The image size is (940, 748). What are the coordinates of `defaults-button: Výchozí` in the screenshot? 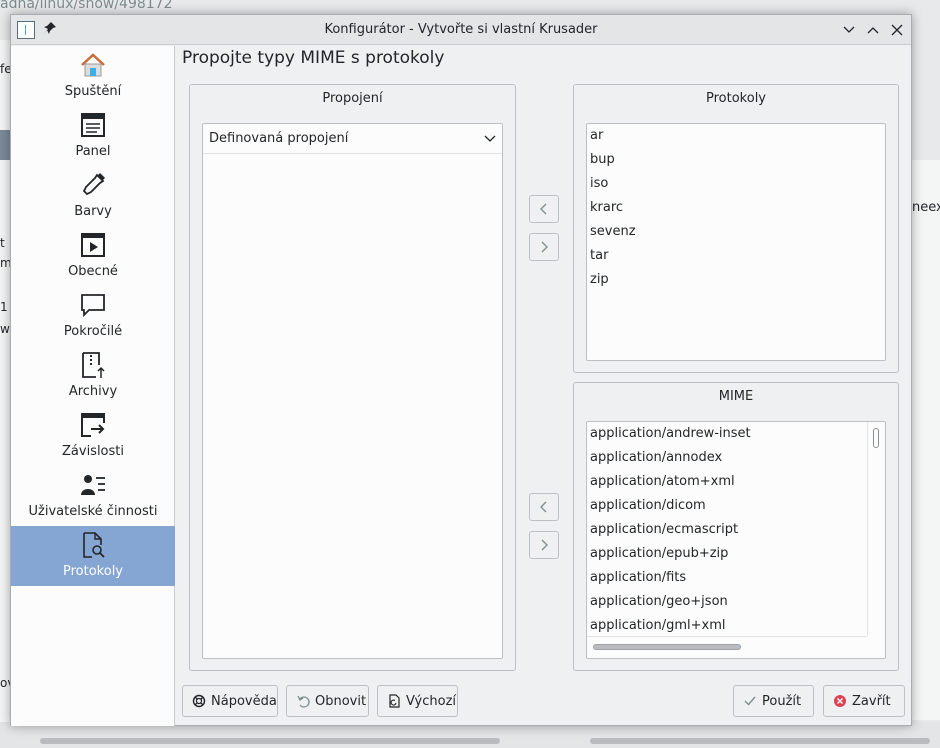 It's located at (417, 701).